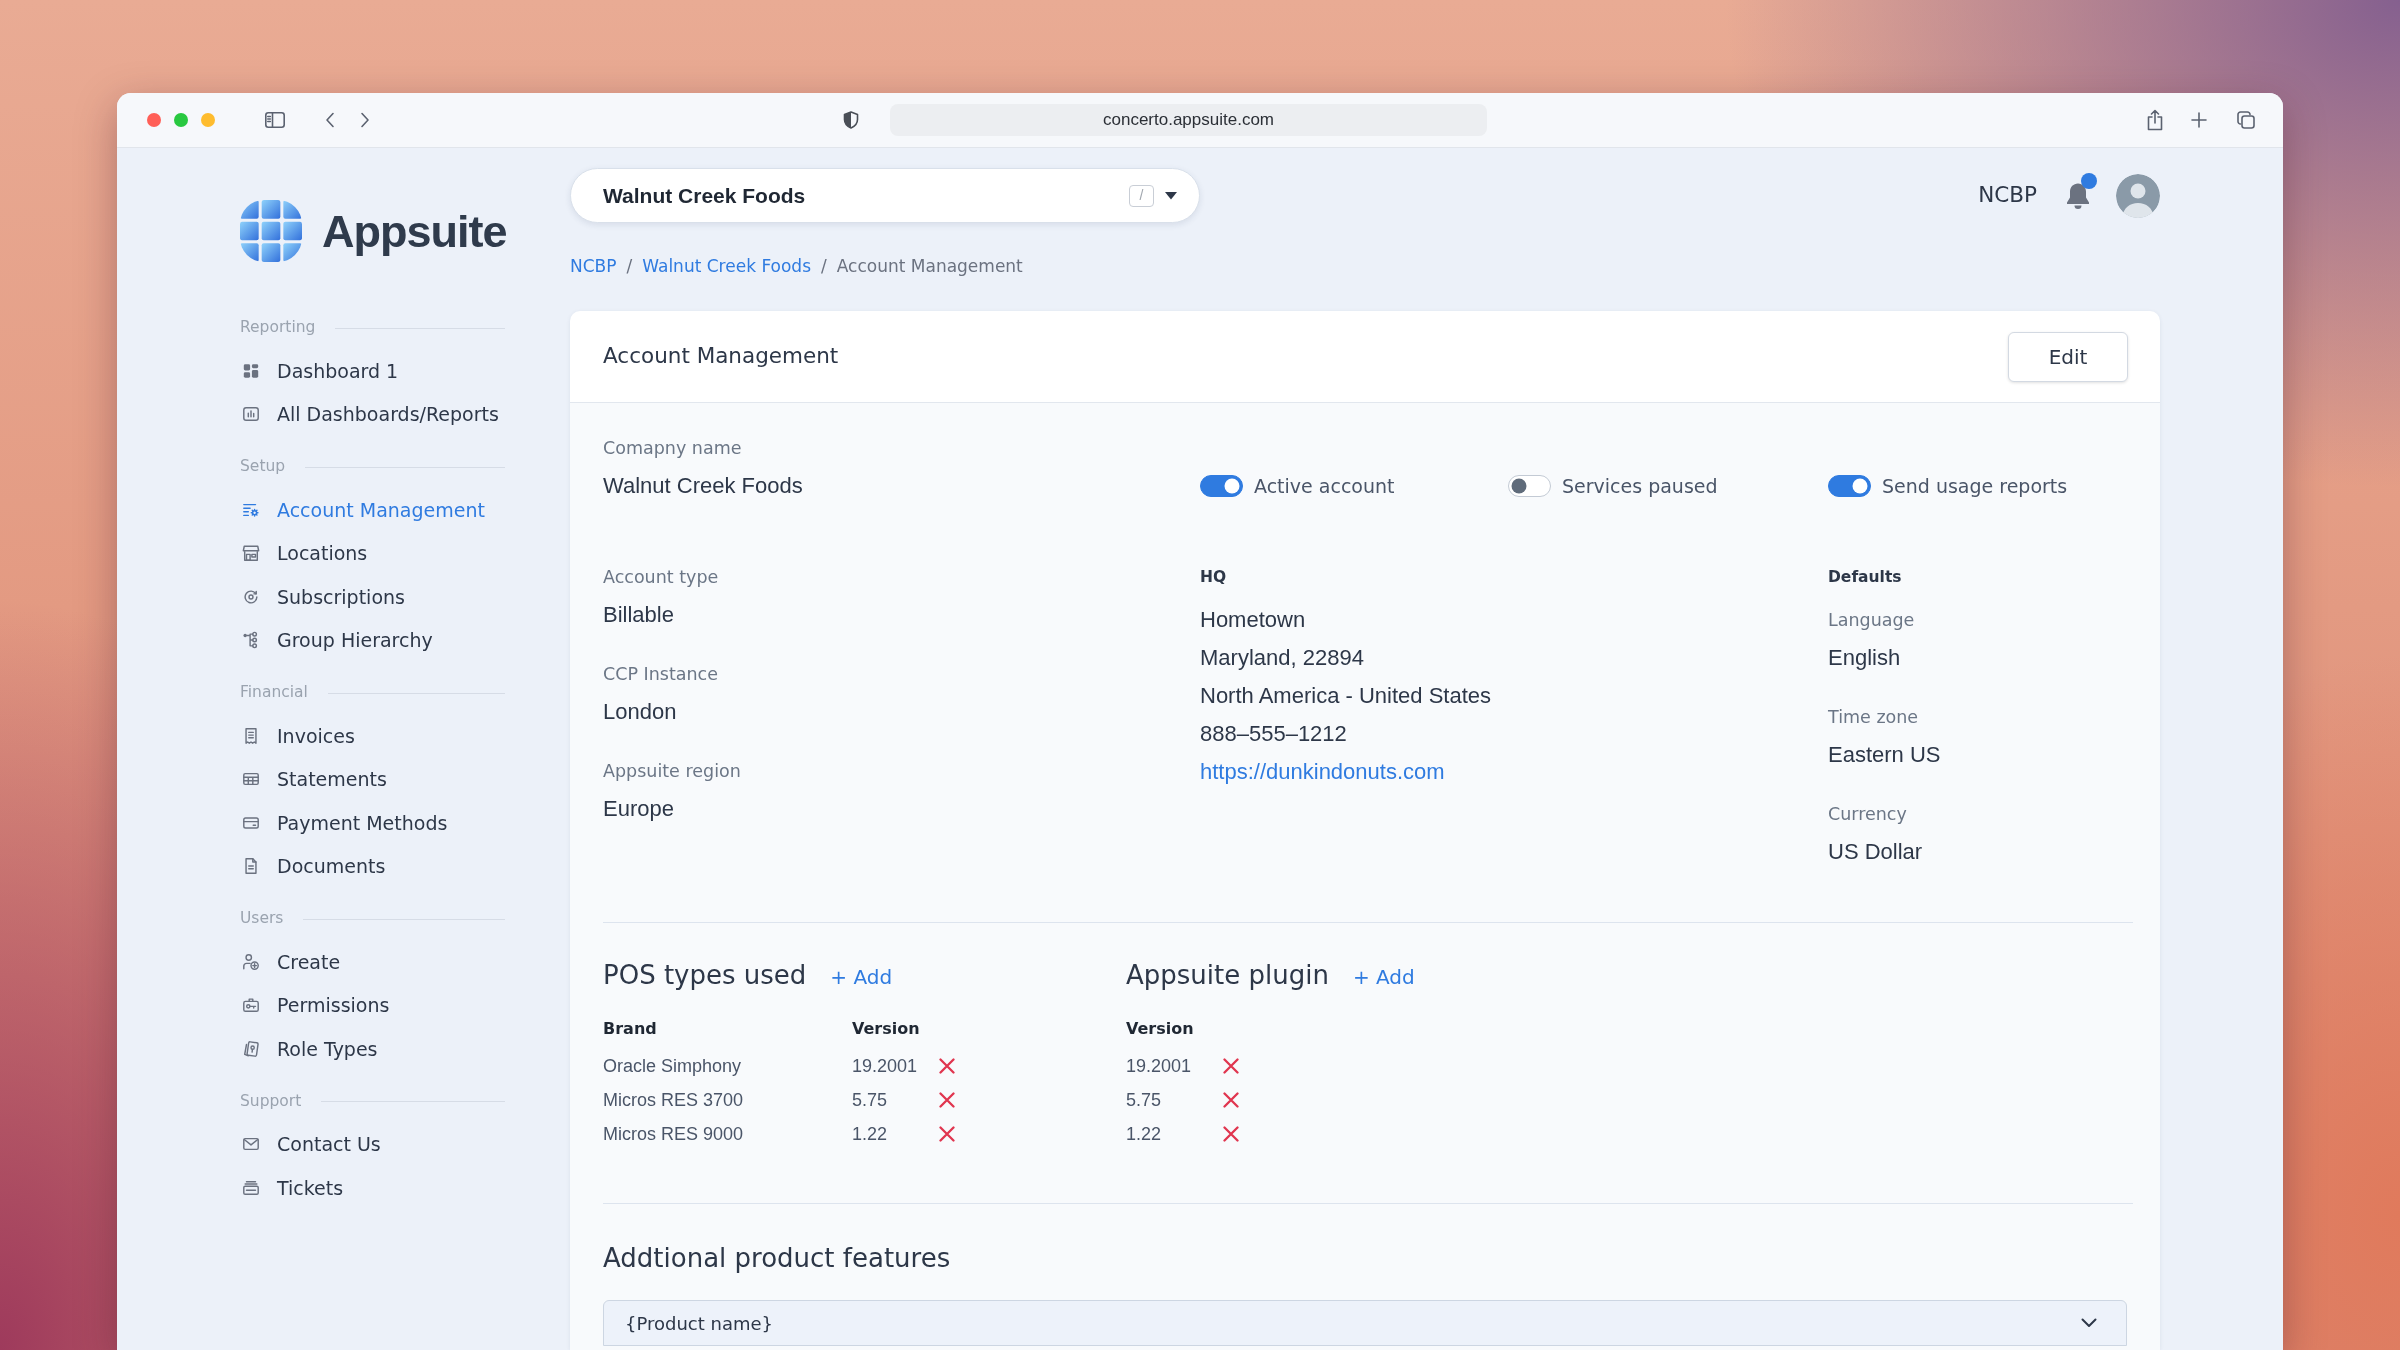 The height and width of the screenshot is (1350, 2400). I want to click on toggle-label: Active account, so click(1324, 486).